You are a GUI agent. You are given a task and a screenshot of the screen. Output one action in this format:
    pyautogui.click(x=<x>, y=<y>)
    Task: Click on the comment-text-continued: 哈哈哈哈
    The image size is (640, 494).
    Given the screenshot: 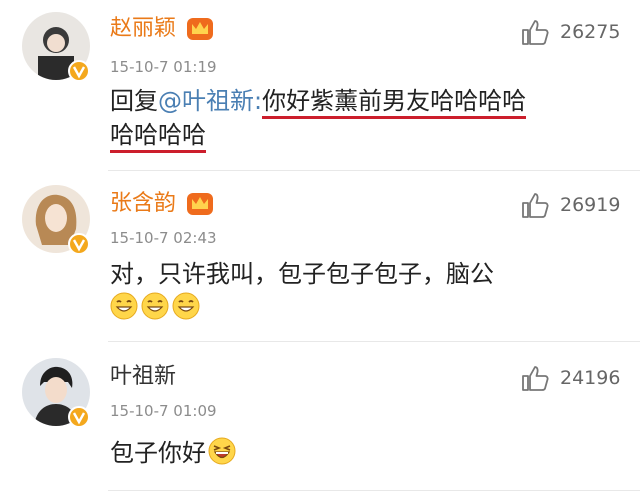 What is the action you would take?
    pyautogui.click(x=158, y=135)
    